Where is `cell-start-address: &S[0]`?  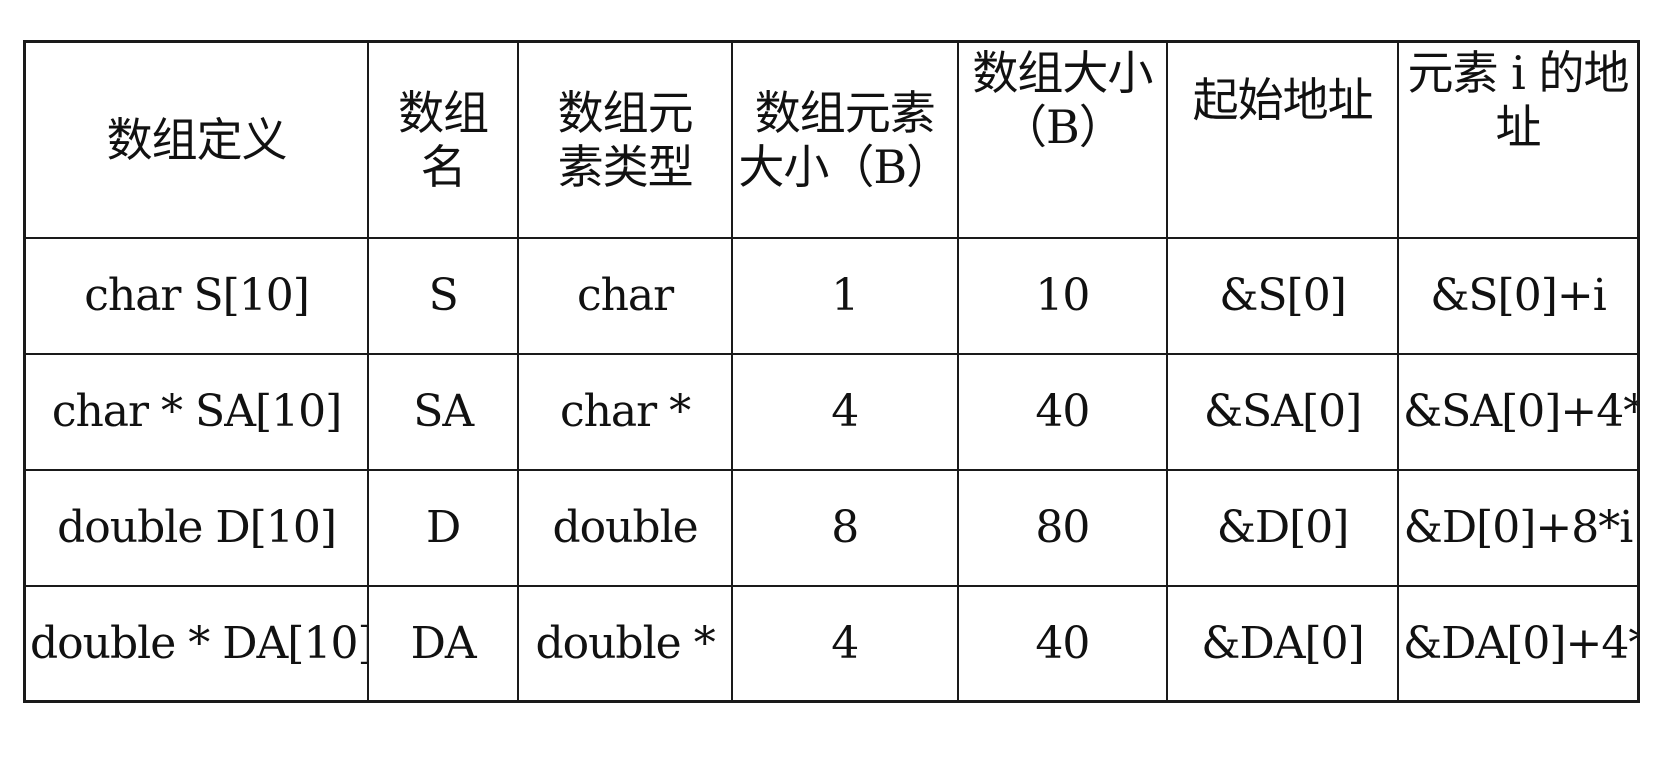 cell-start-address: &S[0] is located at coordinates (1283, 295).